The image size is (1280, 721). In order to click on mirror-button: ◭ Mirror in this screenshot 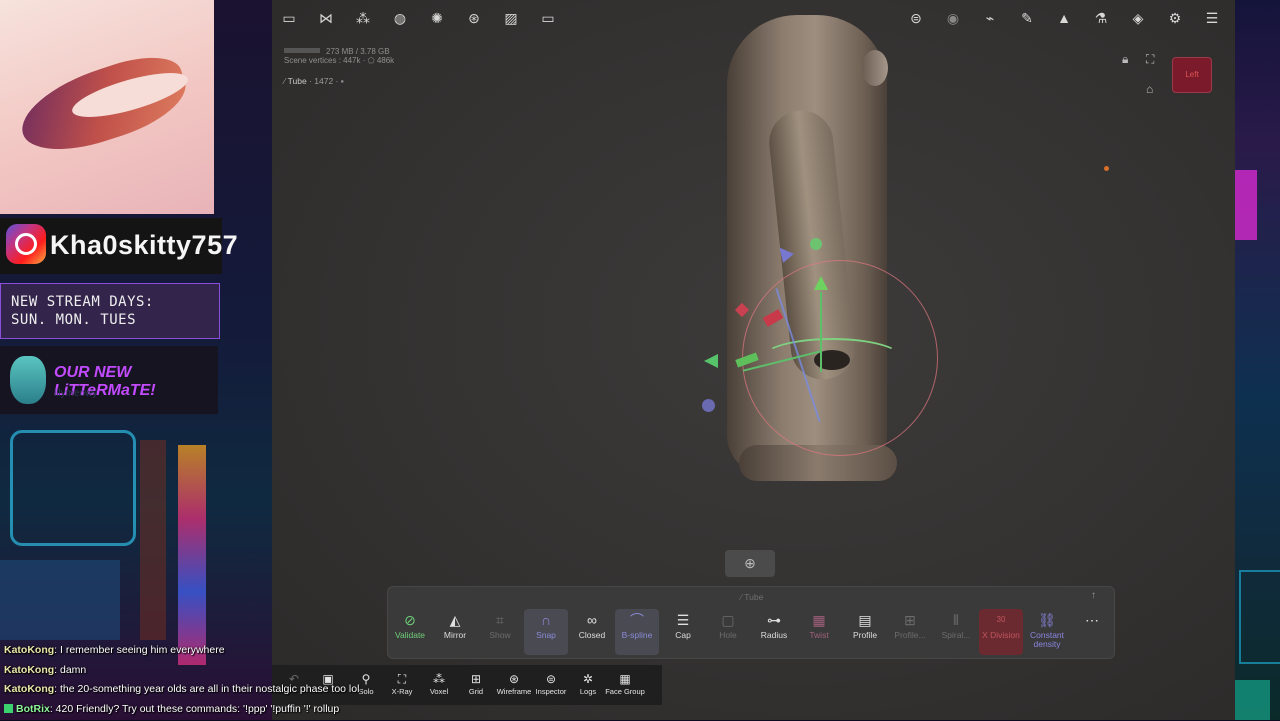, I will do `click(455, 632)`.